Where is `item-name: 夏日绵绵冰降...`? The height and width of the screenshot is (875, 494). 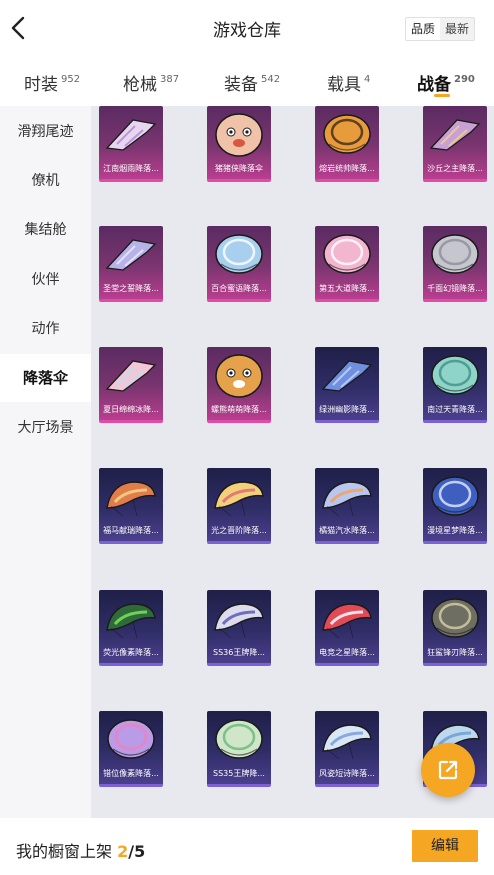 item-name: 夏日绵绵冰降... is located at coordinates (131, 409).